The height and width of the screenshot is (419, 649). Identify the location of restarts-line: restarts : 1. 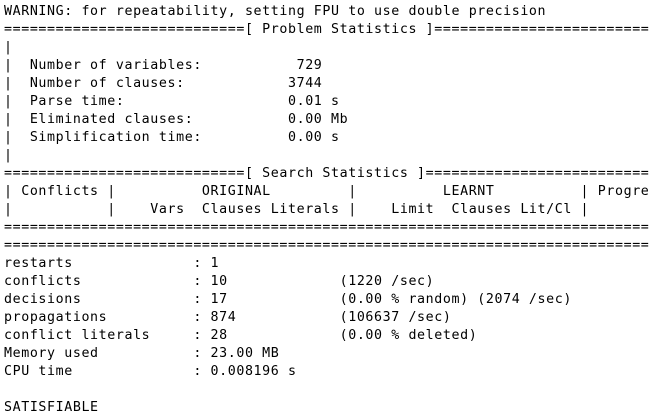
(112, 263).